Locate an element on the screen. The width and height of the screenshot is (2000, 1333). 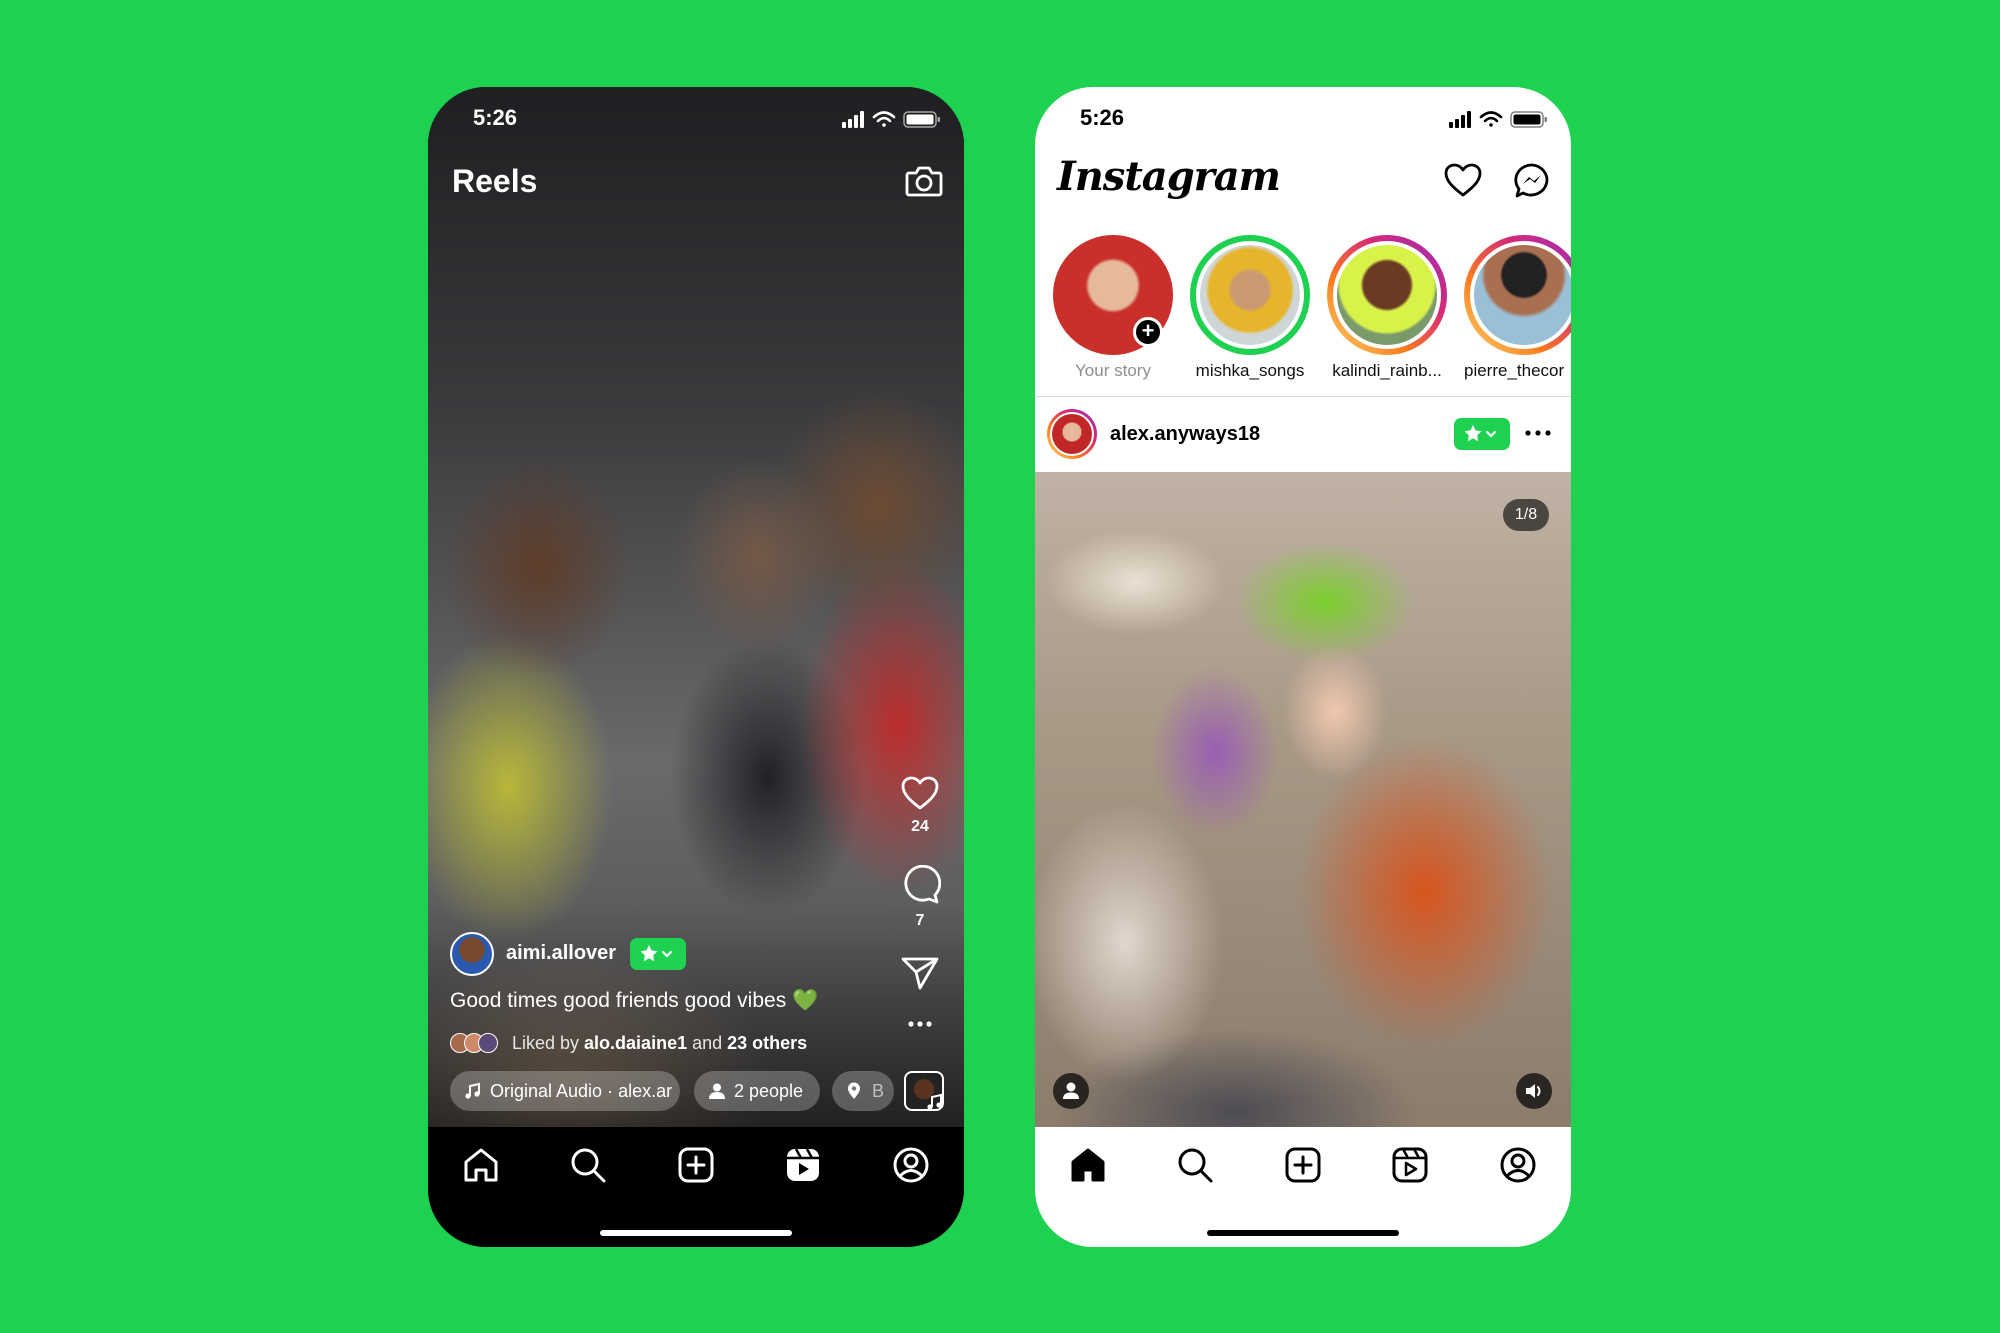
liked-by-text: Liked by alo.daiaine1 and 23 others is located at coordinates (659, 1043).